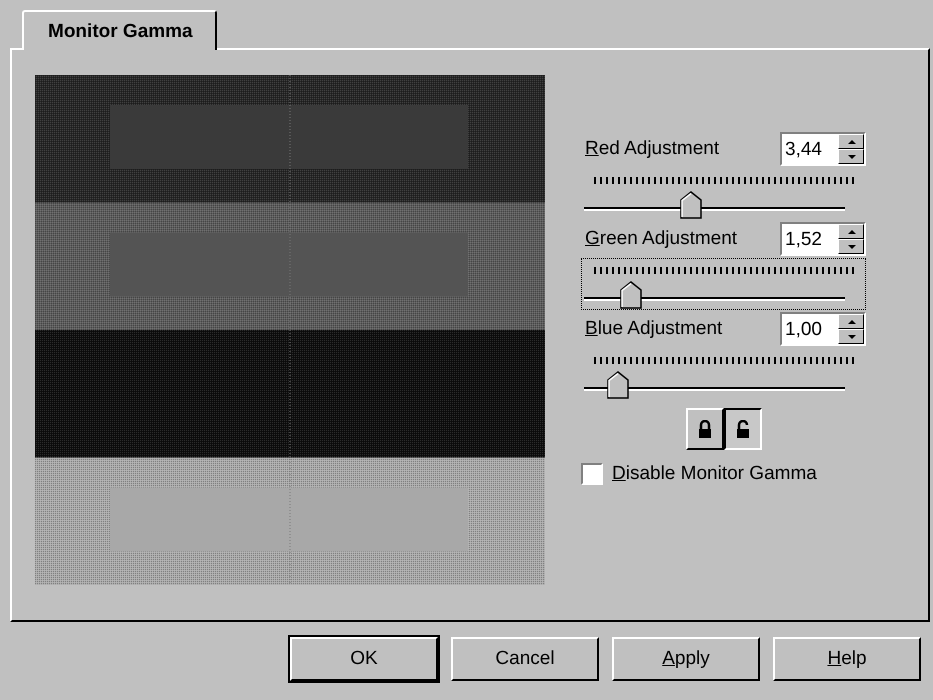 This screenshot has width=933, height=700. What do you see at coordinates (525, 659) in the screenshot?
I see `dialog-button: Cancel` at bounding box center [525, 659].